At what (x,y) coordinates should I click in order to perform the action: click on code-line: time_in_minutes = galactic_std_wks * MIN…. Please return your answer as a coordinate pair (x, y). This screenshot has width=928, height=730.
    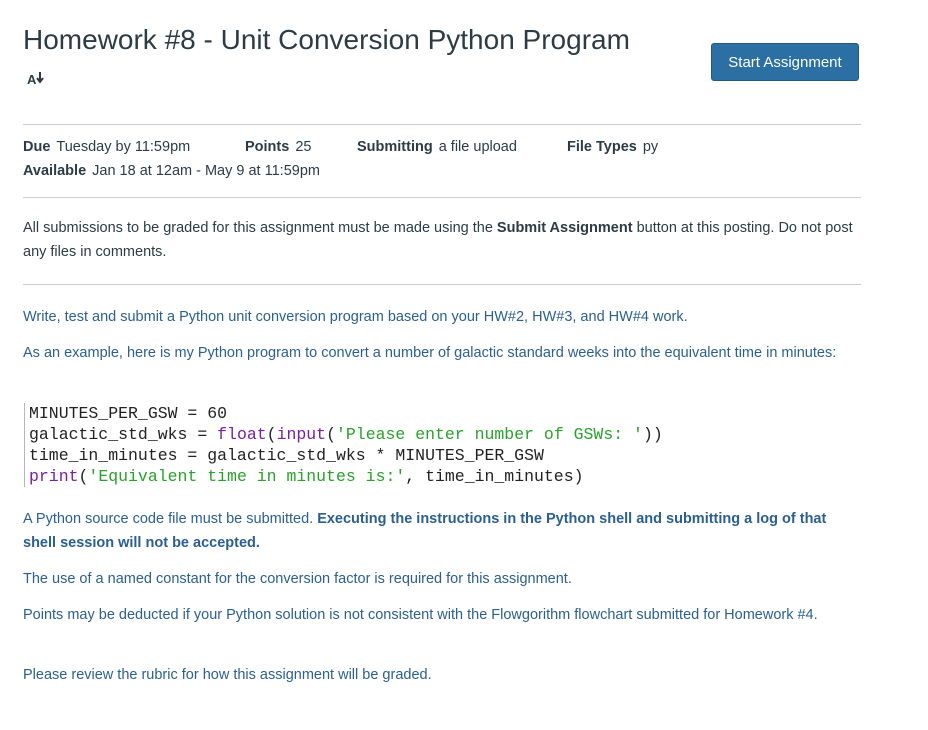
    Looking at the image, I should click on (286, 455).